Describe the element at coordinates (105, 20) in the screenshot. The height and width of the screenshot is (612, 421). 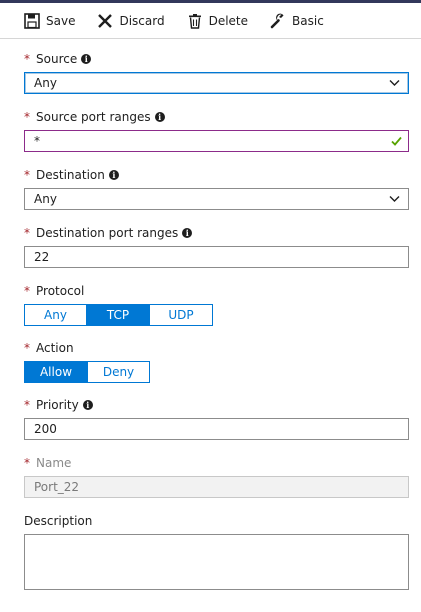
I see `discard-icon` at that location.